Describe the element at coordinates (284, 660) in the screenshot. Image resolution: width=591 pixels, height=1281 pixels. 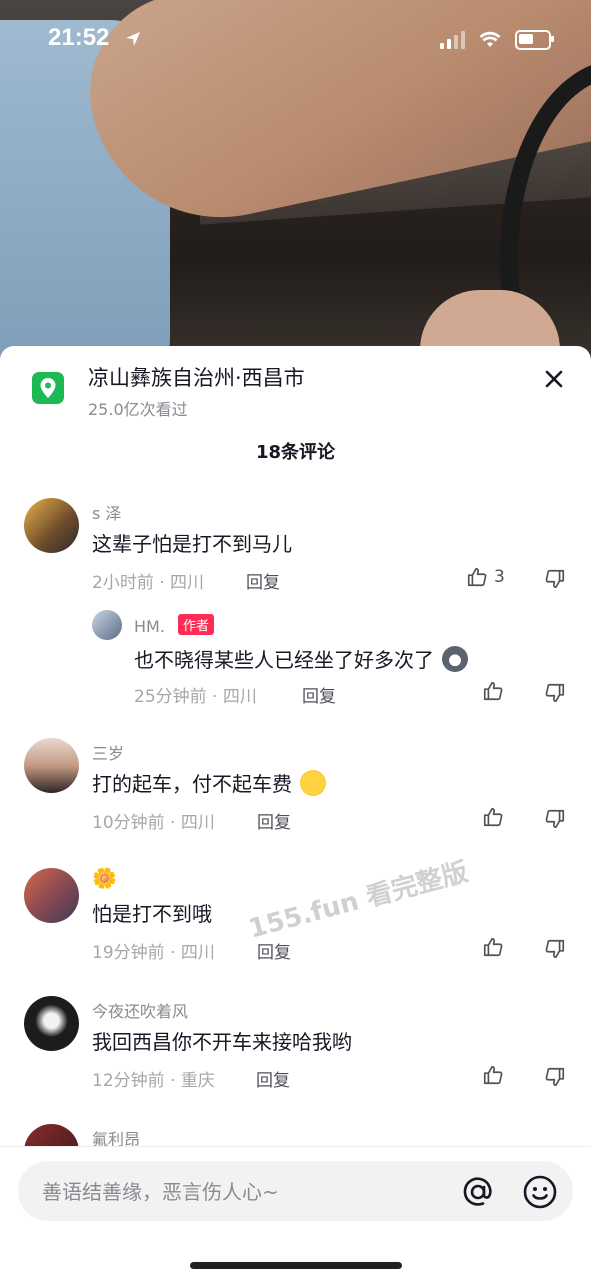
I see `comment-text-content: 也不晓得某些人已经坐了好多次了` at that location.